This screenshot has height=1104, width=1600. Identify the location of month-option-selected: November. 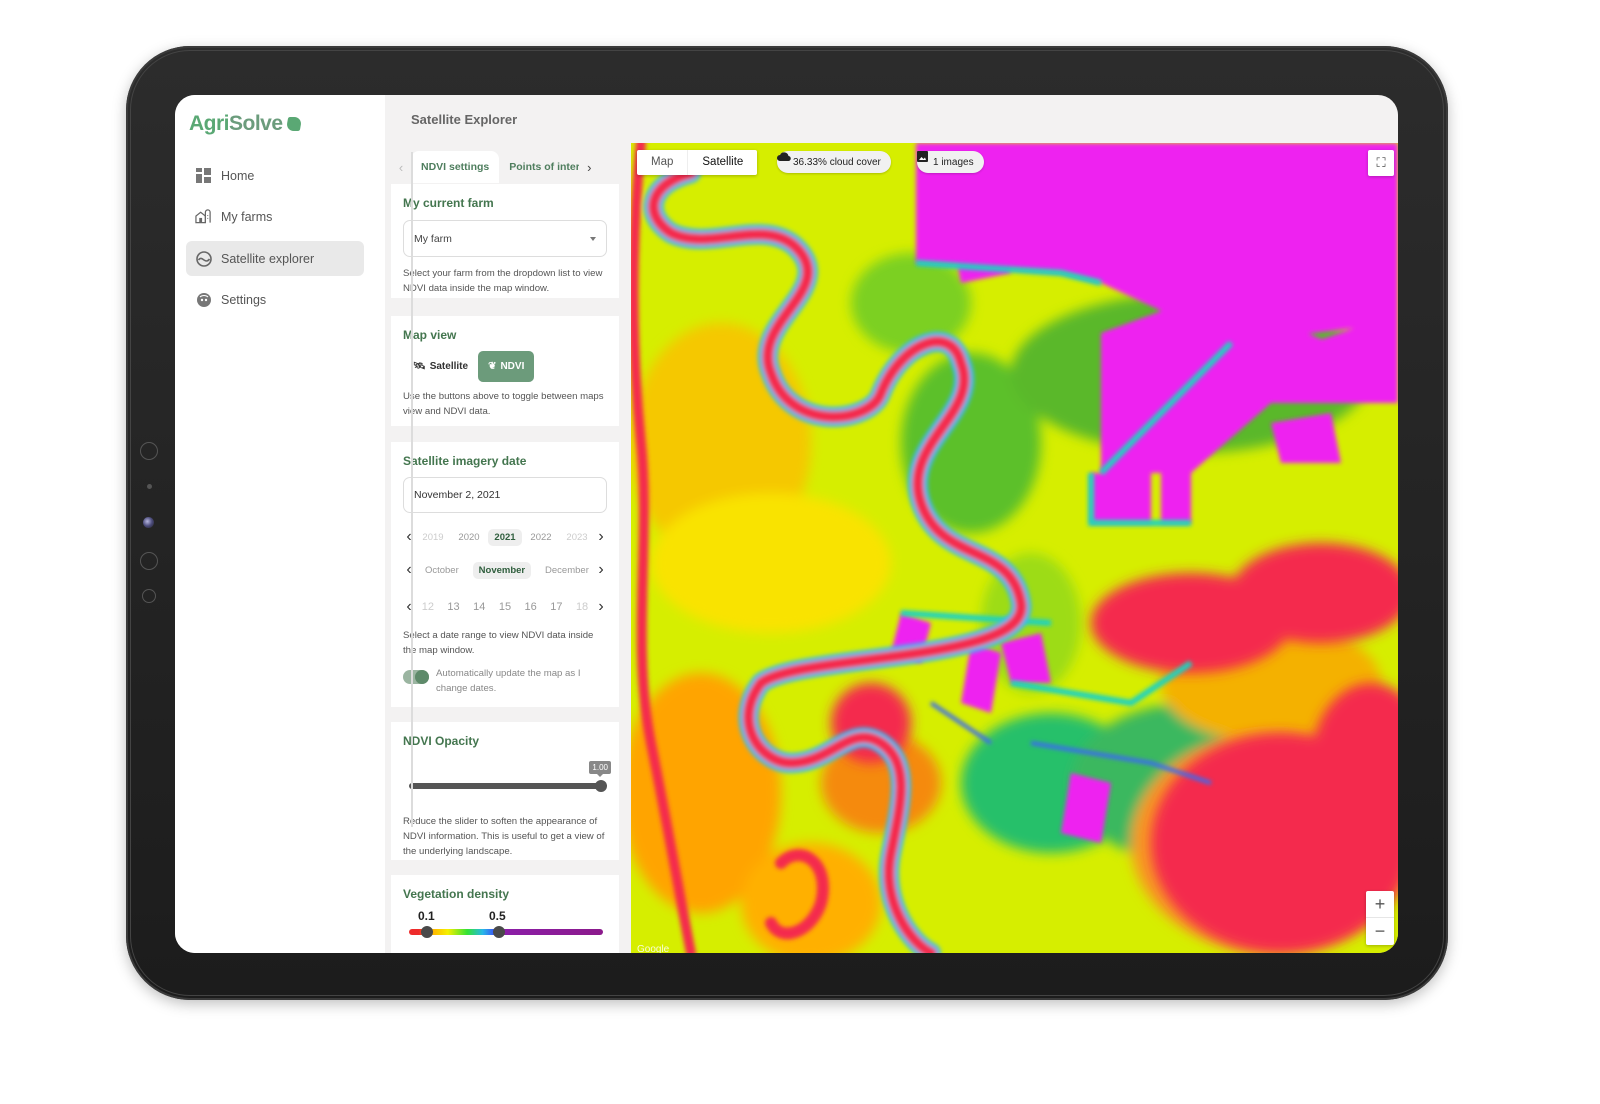
(502, 570).